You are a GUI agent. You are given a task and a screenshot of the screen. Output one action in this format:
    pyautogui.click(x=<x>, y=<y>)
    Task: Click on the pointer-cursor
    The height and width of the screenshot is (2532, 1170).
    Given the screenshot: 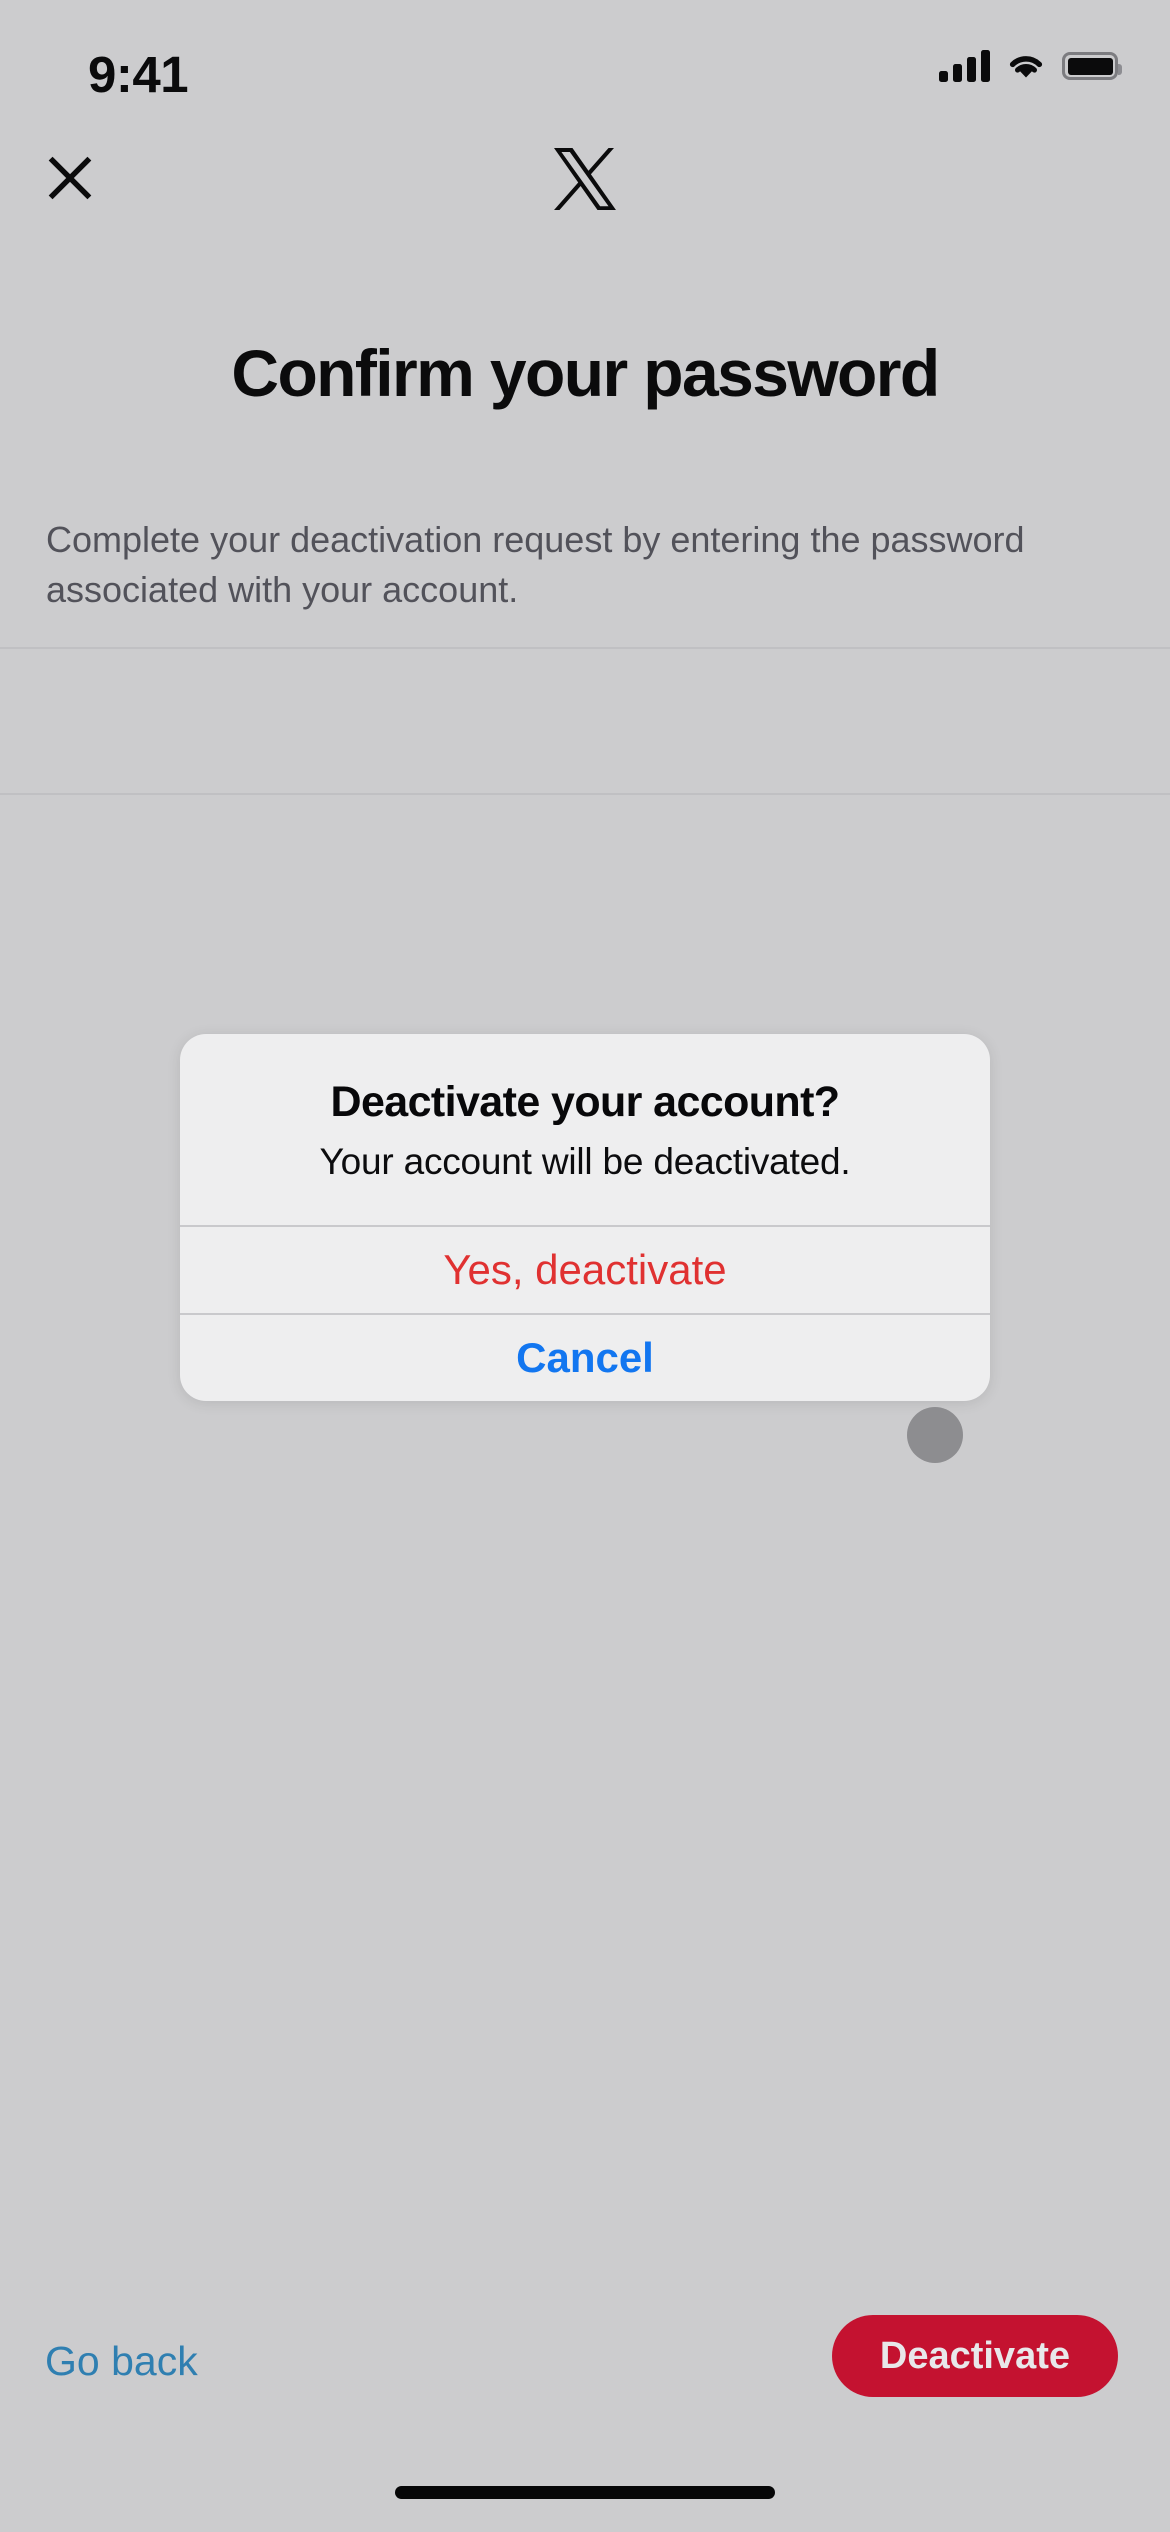 What is the action you would take?
    pyautogui.click(x=935, y=1435)
    